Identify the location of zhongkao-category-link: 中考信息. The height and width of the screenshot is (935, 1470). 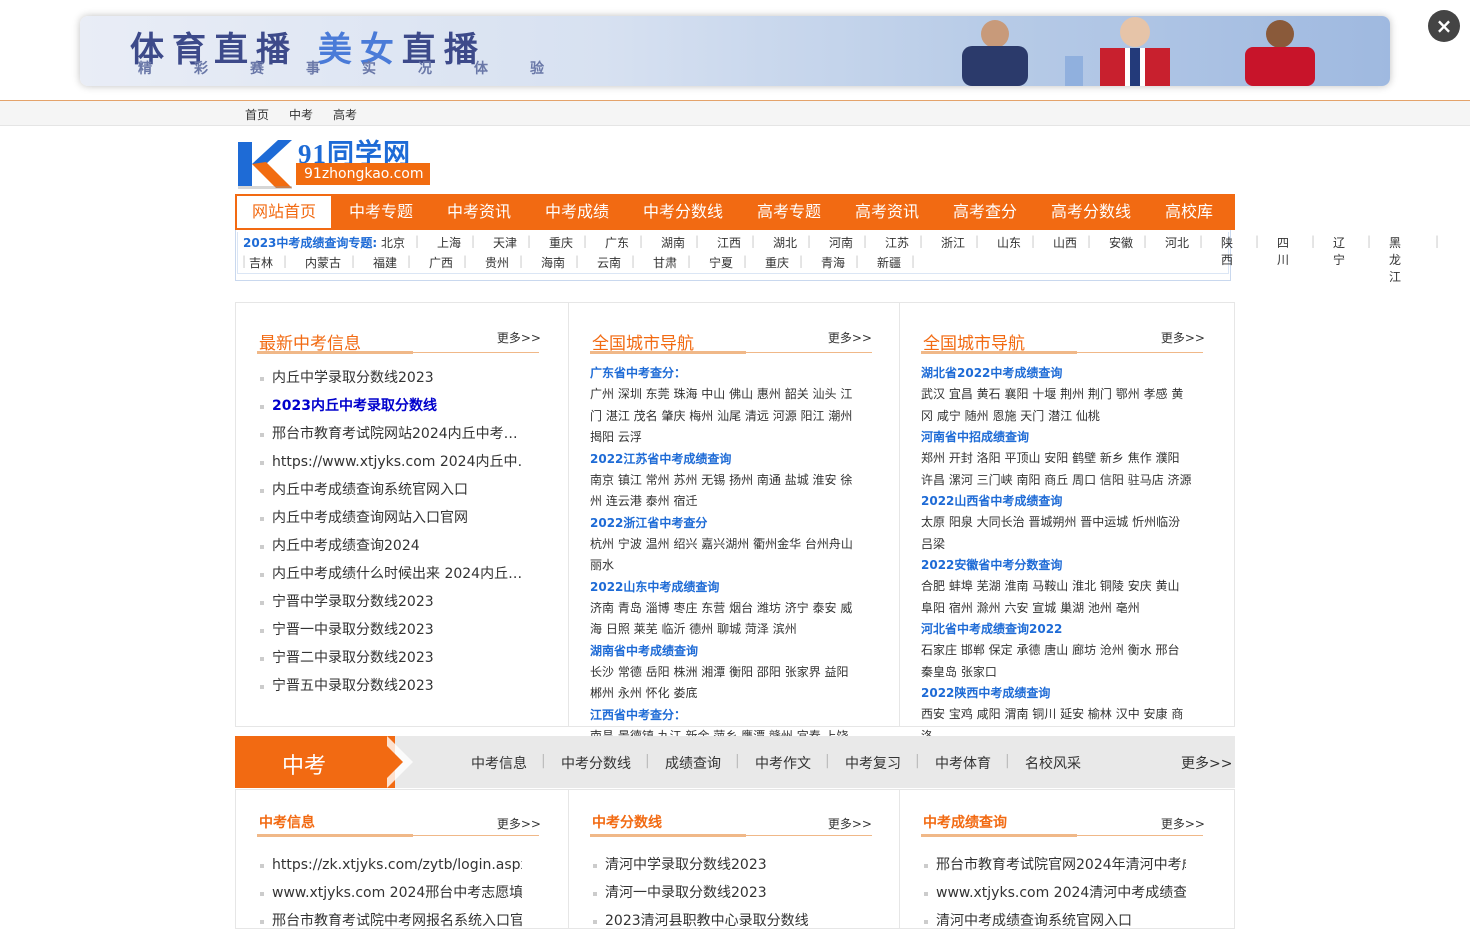
(499, 763).